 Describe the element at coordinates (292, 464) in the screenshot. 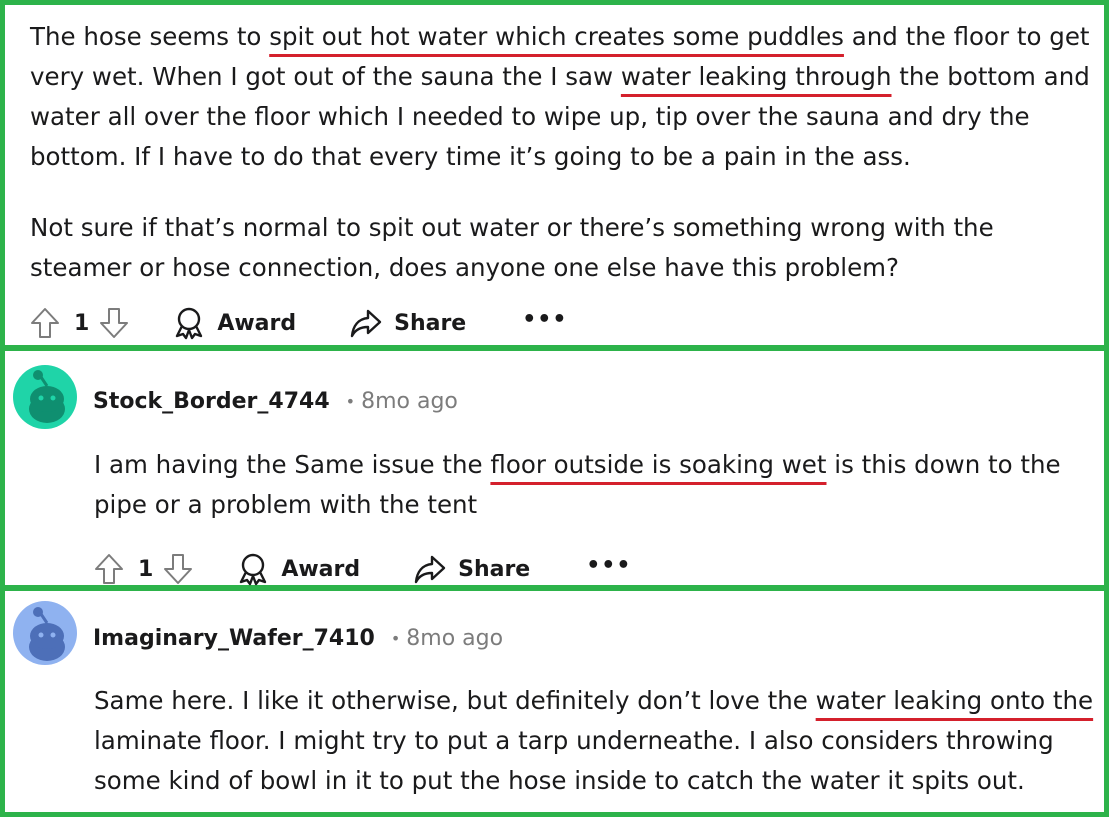

I see `text-segment: I am having the Same issue the` at that location.